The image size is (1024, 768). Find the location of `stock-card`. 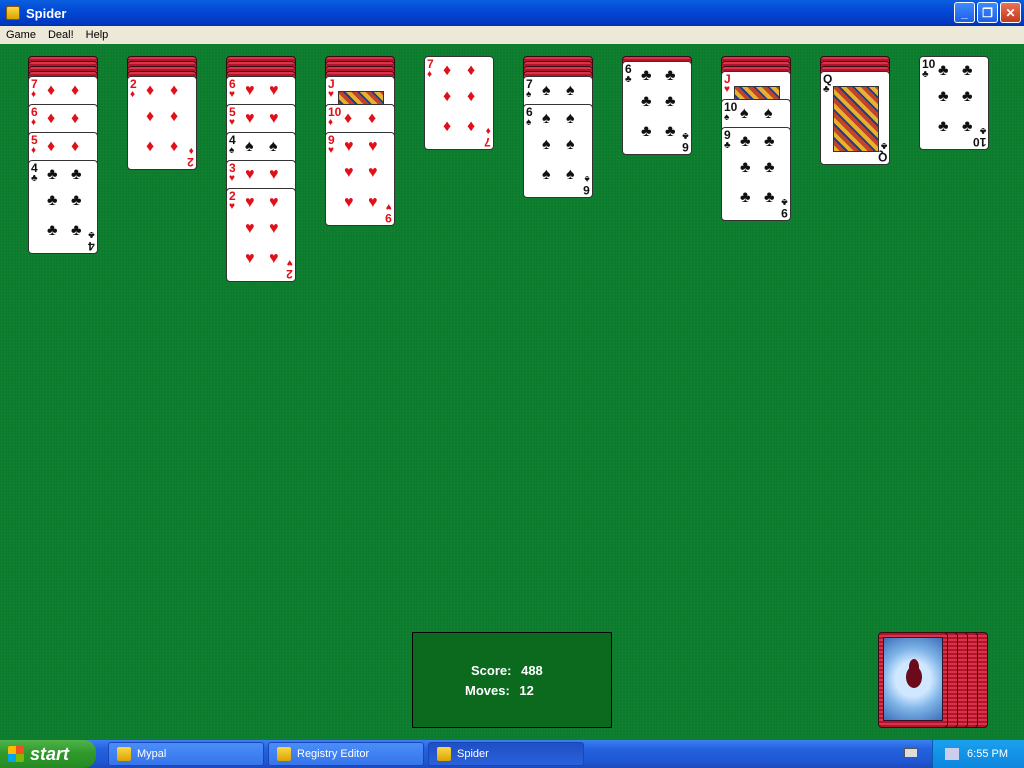

stock-card is located at coordinates (913, 680).